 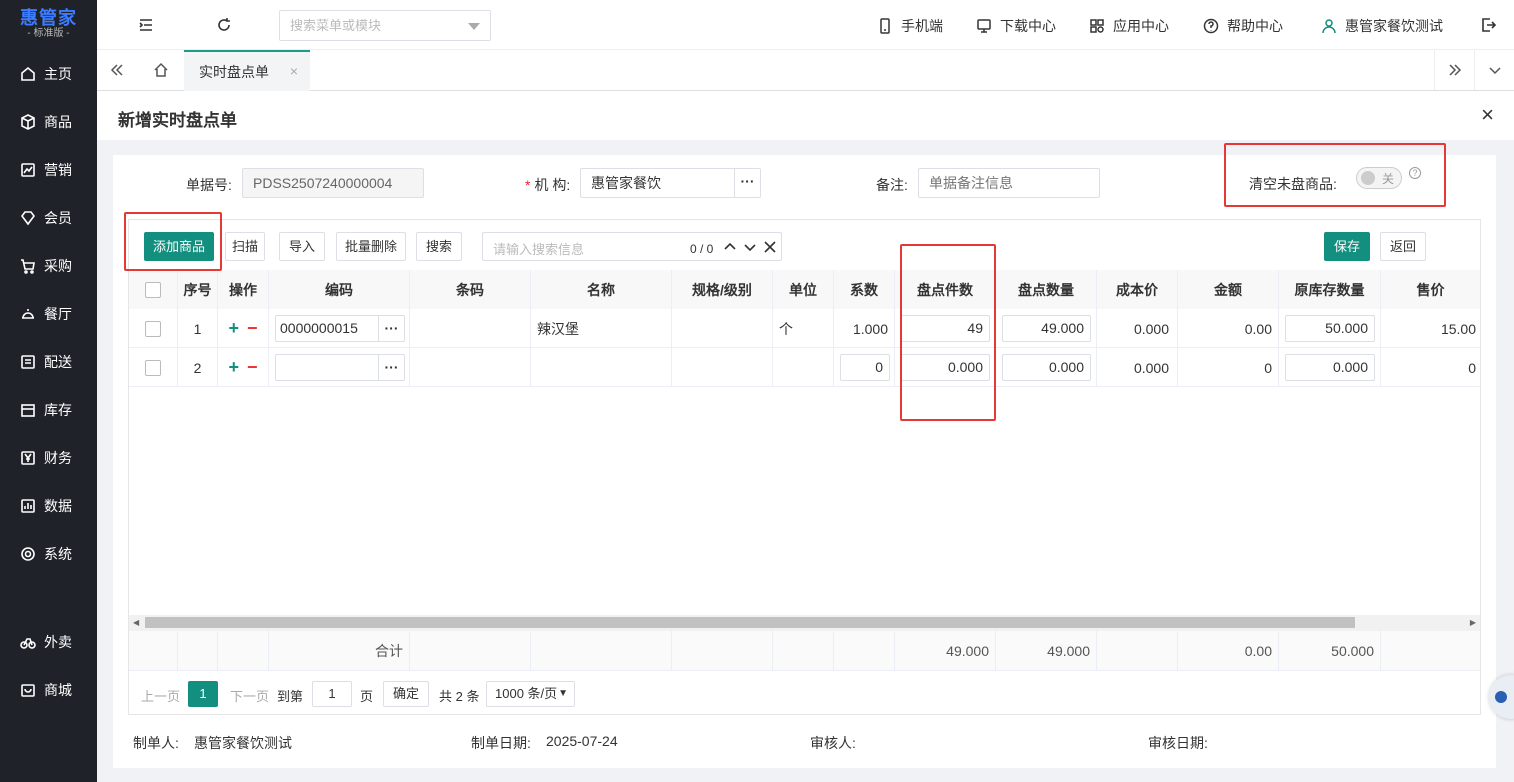 I want to click on sidebar-item-marketing: 营销, so click(x=48, y=170).